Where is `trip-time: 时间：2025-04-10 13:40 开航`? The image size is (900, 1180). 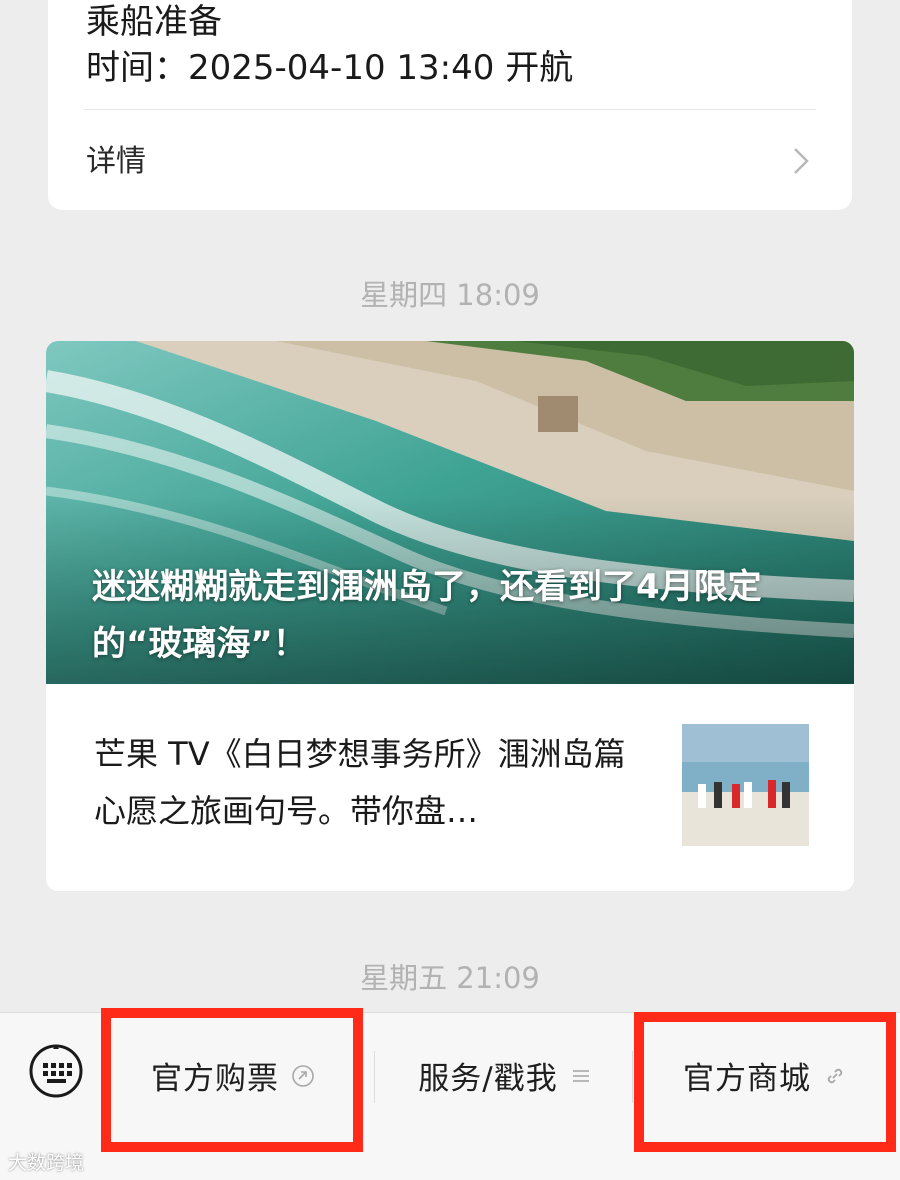
trip-time: 时间：2025-04-10 13:40 开航 is located at coordinates (330, 68).